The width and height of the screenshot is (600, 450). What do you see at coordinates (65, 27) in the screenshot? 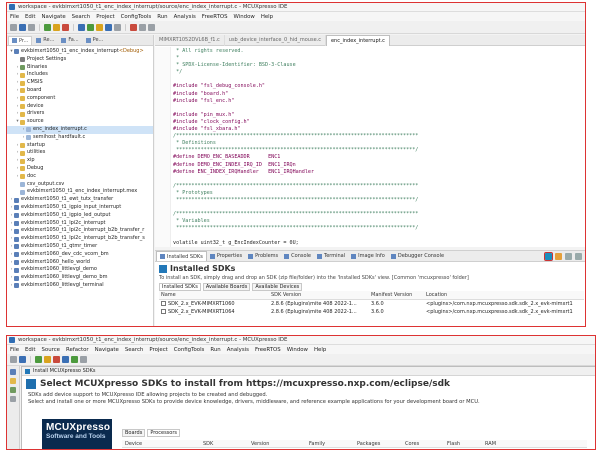
I see `clean-icon` at bounding box center [65, 27].